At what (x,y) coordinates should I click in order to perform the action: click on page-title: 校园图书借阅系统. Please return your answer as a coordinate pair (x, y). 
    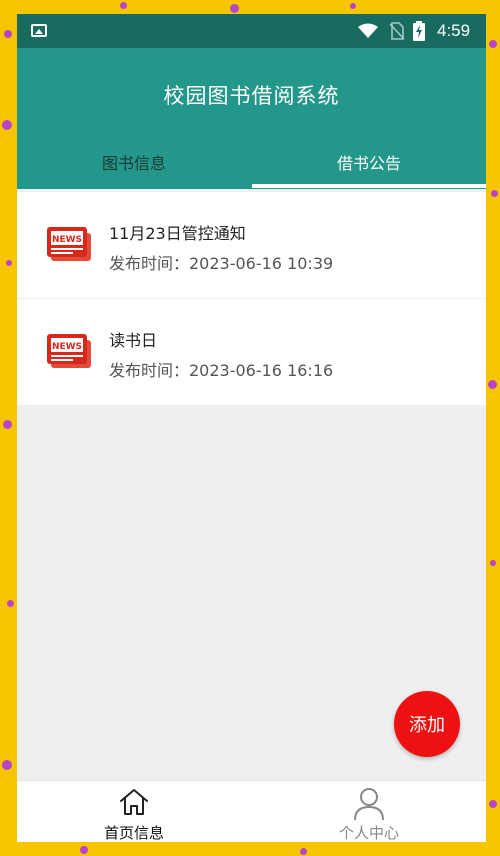
    Looking at the image, I should click on (251, 96).